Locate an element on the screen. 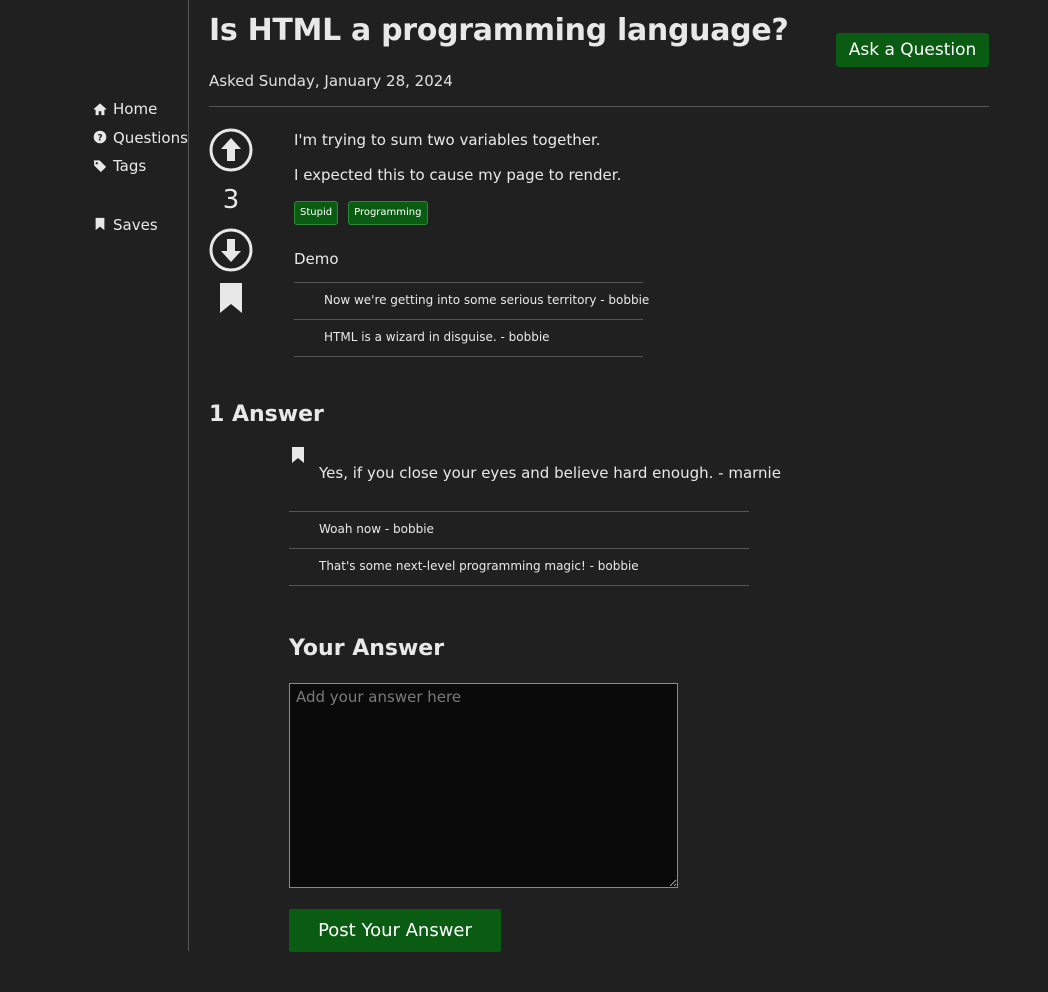  sidebar-item-label: Questions is located at coordinates (150, 137).